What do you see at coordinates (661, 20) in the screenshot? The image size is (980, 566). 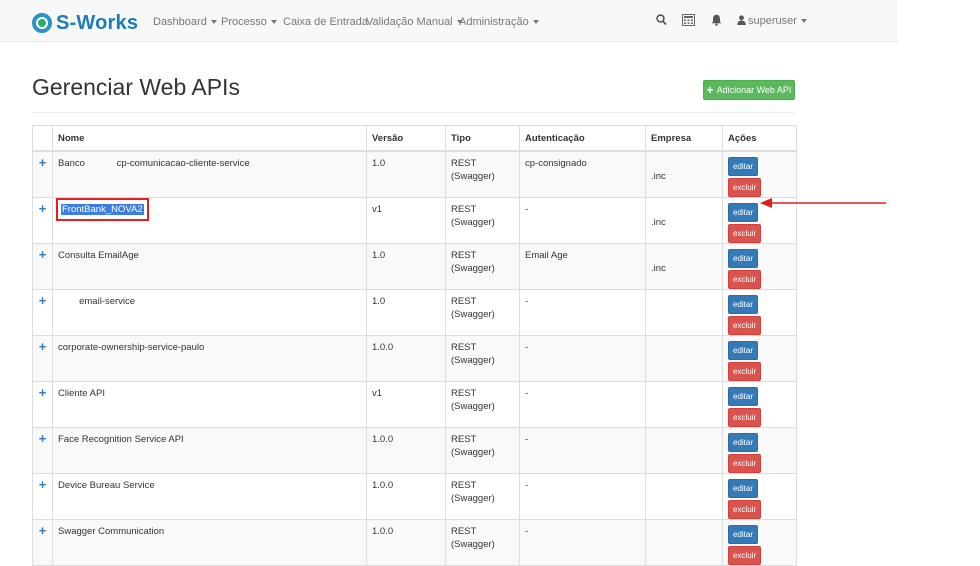 I see `search-icon` at bounding box center [661, 20].